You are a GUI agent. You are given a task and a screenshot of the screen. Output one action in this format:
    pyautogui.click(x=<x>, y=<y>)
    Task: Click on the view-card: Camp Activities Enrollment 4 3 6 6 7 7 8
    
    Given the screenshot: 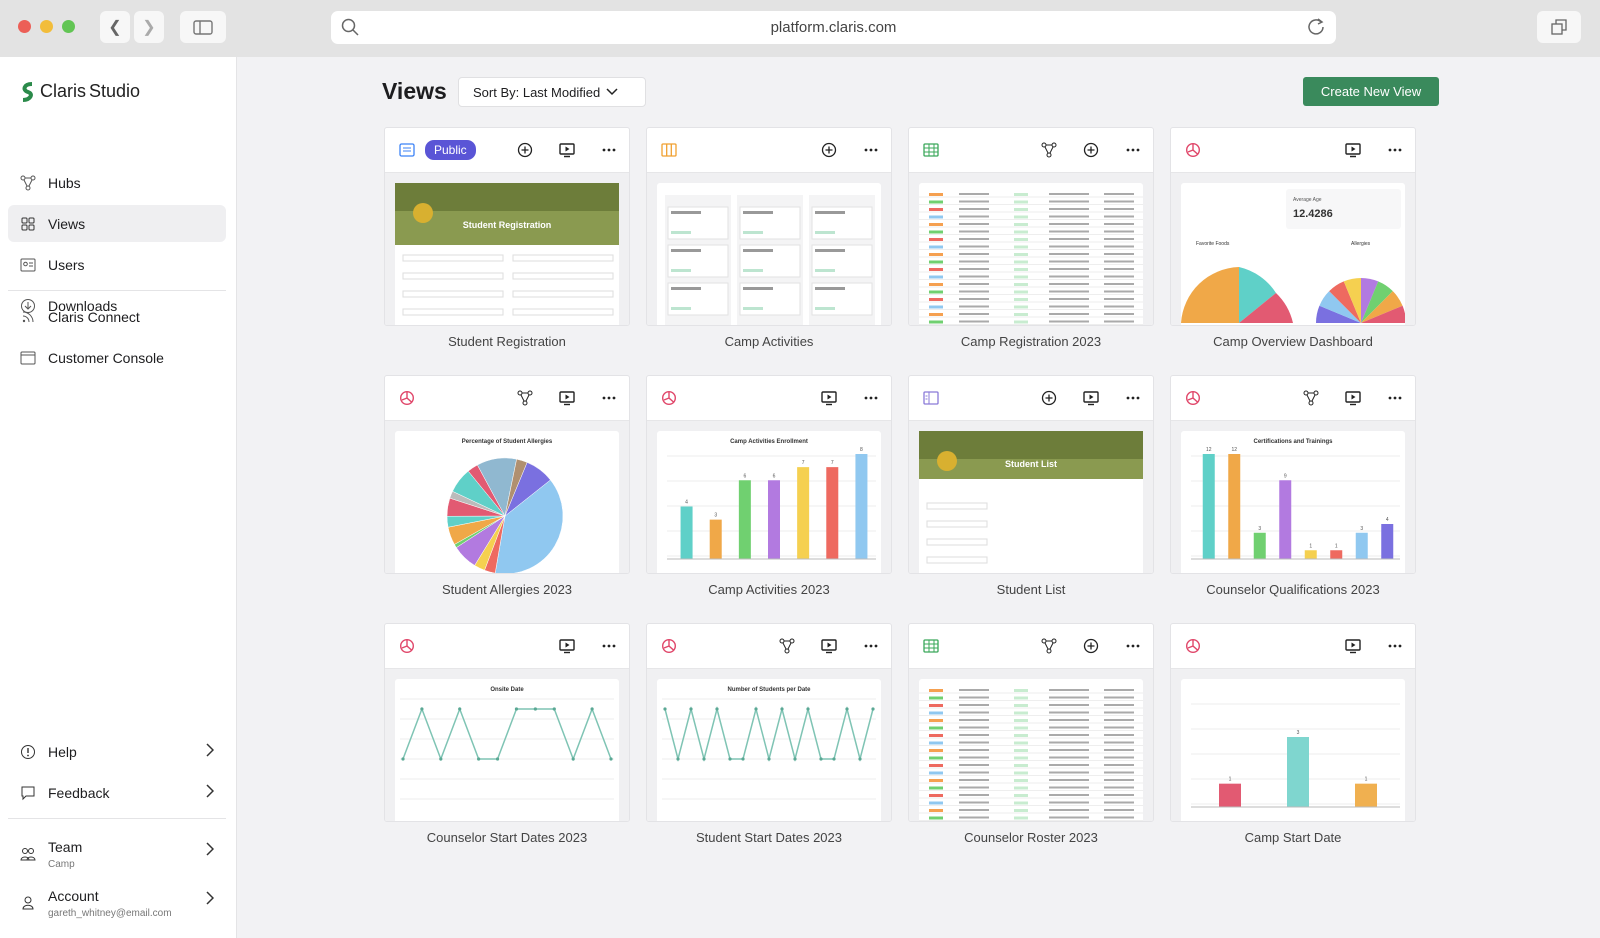 What is the action you would take?
    pyautogui.click(x=769, y=474)
    